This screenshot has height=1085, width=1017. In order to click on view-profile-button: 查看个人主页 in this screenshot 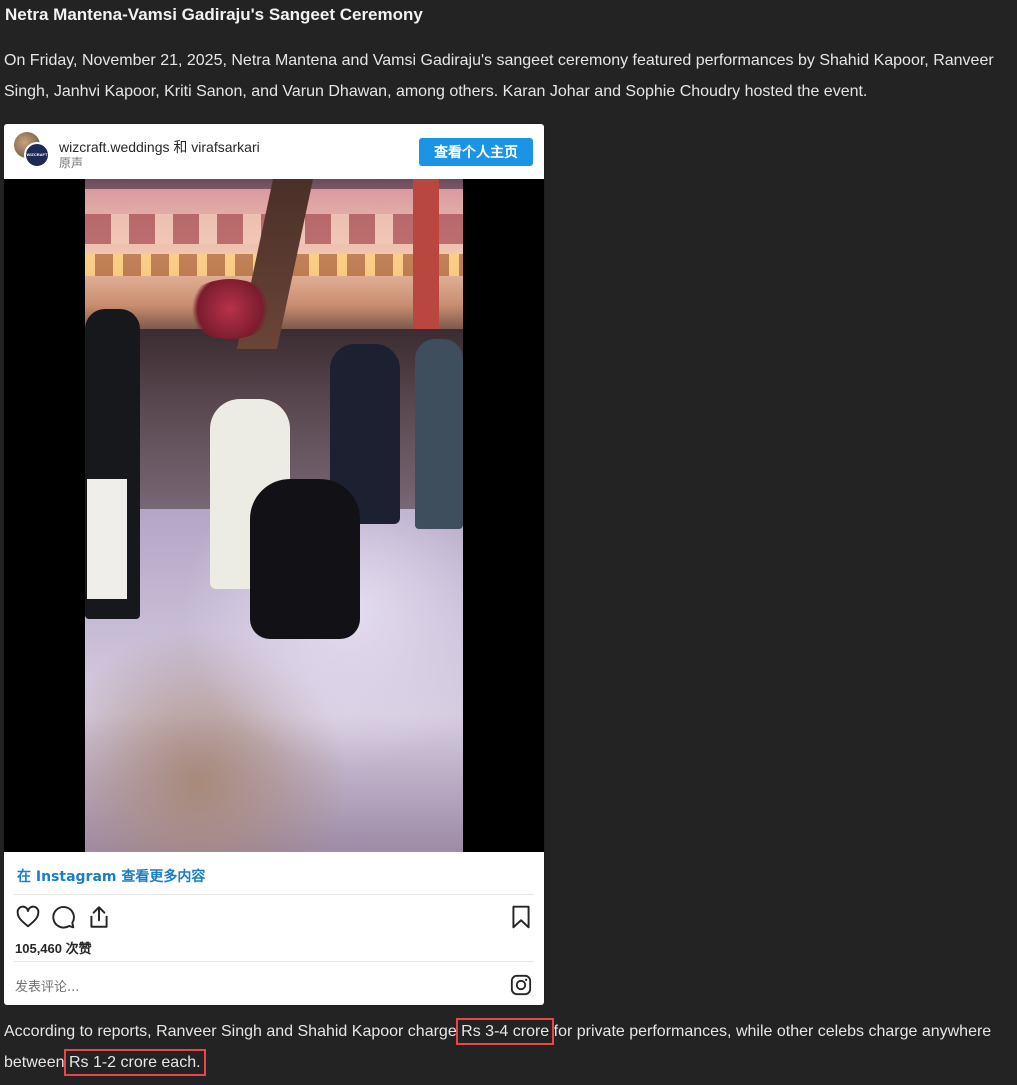, I will do `click(476, 152)`.